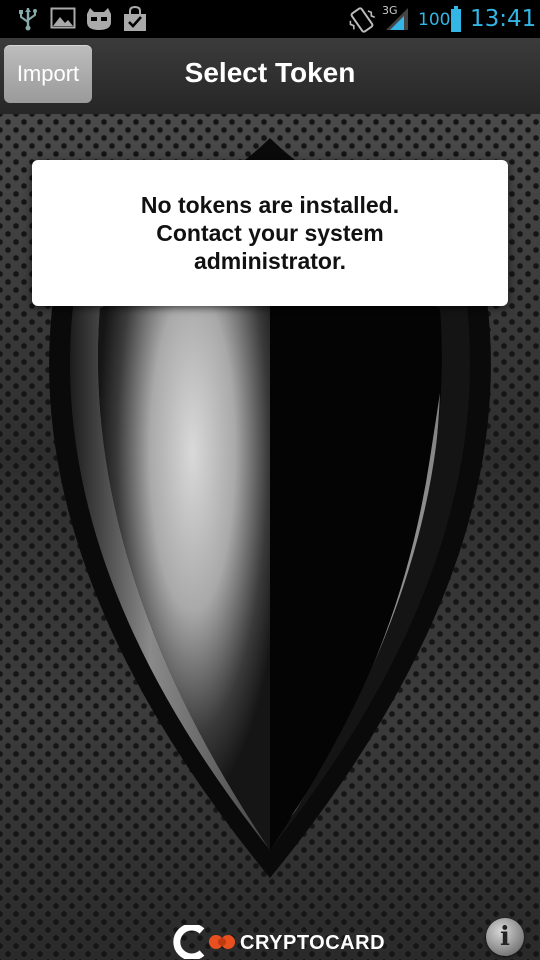 The height and width of the screenshot is (960, 540). I want to click on cyanogen-icon, so click(99, 19).